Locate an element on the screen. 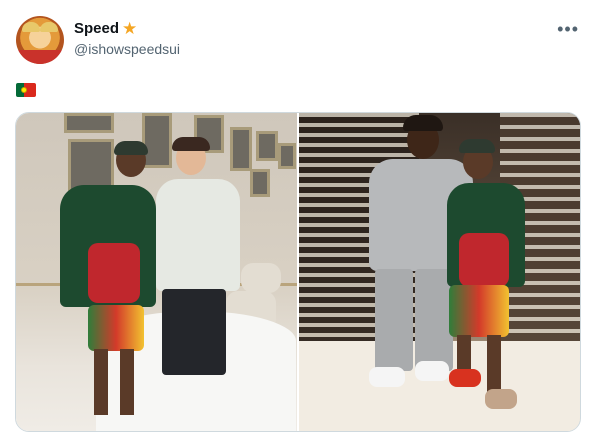 The height and width of the screenshot is (443, 595). star-icon: ★ is located at coordinates (130, 28).